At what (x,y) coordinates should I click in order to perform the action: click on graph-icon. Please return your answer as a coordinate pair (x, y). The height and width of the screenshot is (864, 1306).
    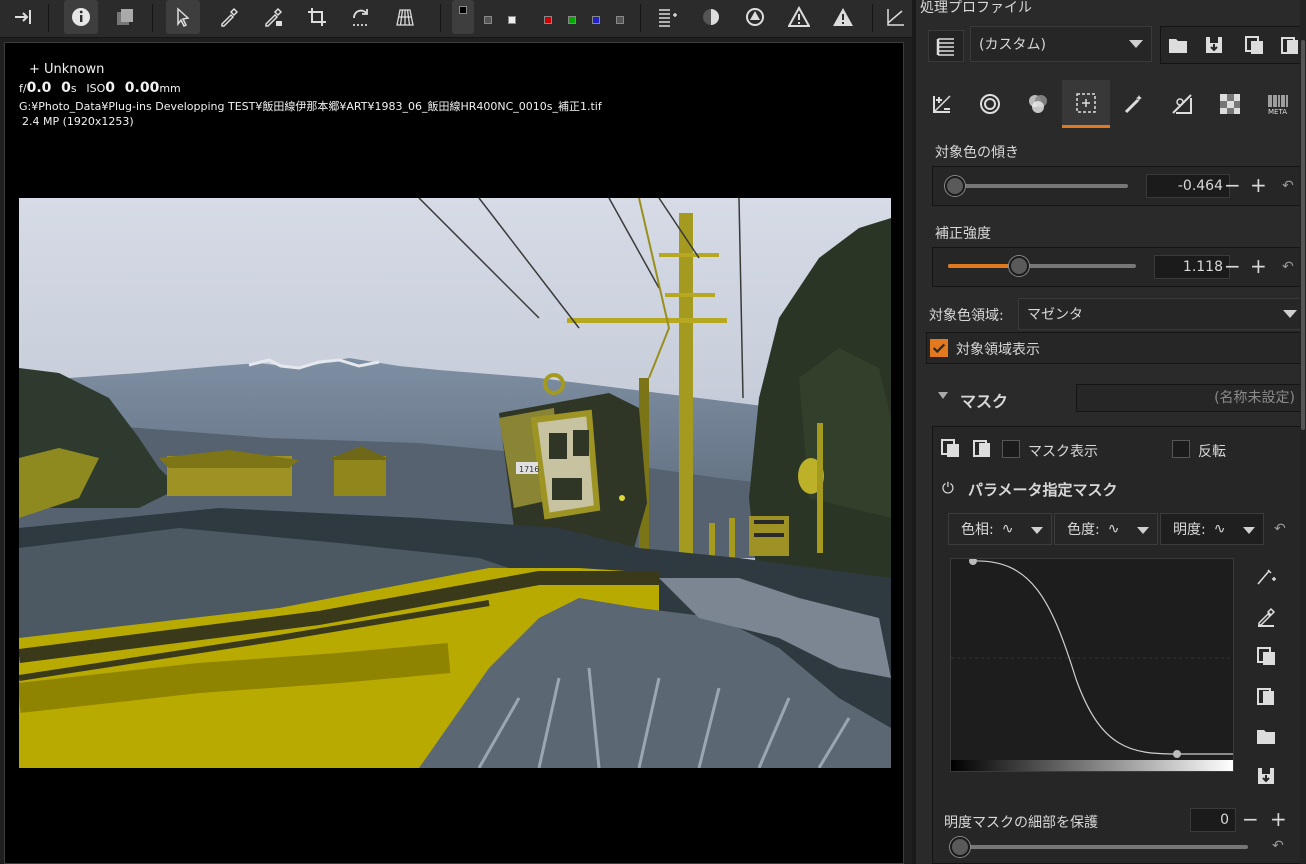
    Looking at the image, I should click on (895, 17).